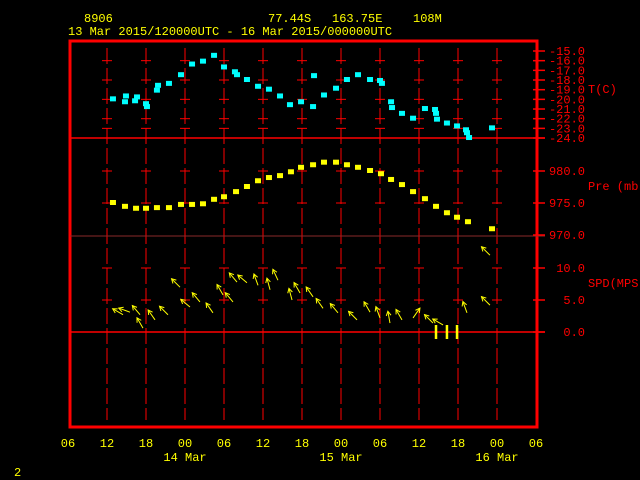 The width and height of the screenshot is (640, 480). What do you see at coordinates (614, 187) in the screenshot?
I see `pressure-axis-title: Pre (mb)` at bounding box center [614, 187].